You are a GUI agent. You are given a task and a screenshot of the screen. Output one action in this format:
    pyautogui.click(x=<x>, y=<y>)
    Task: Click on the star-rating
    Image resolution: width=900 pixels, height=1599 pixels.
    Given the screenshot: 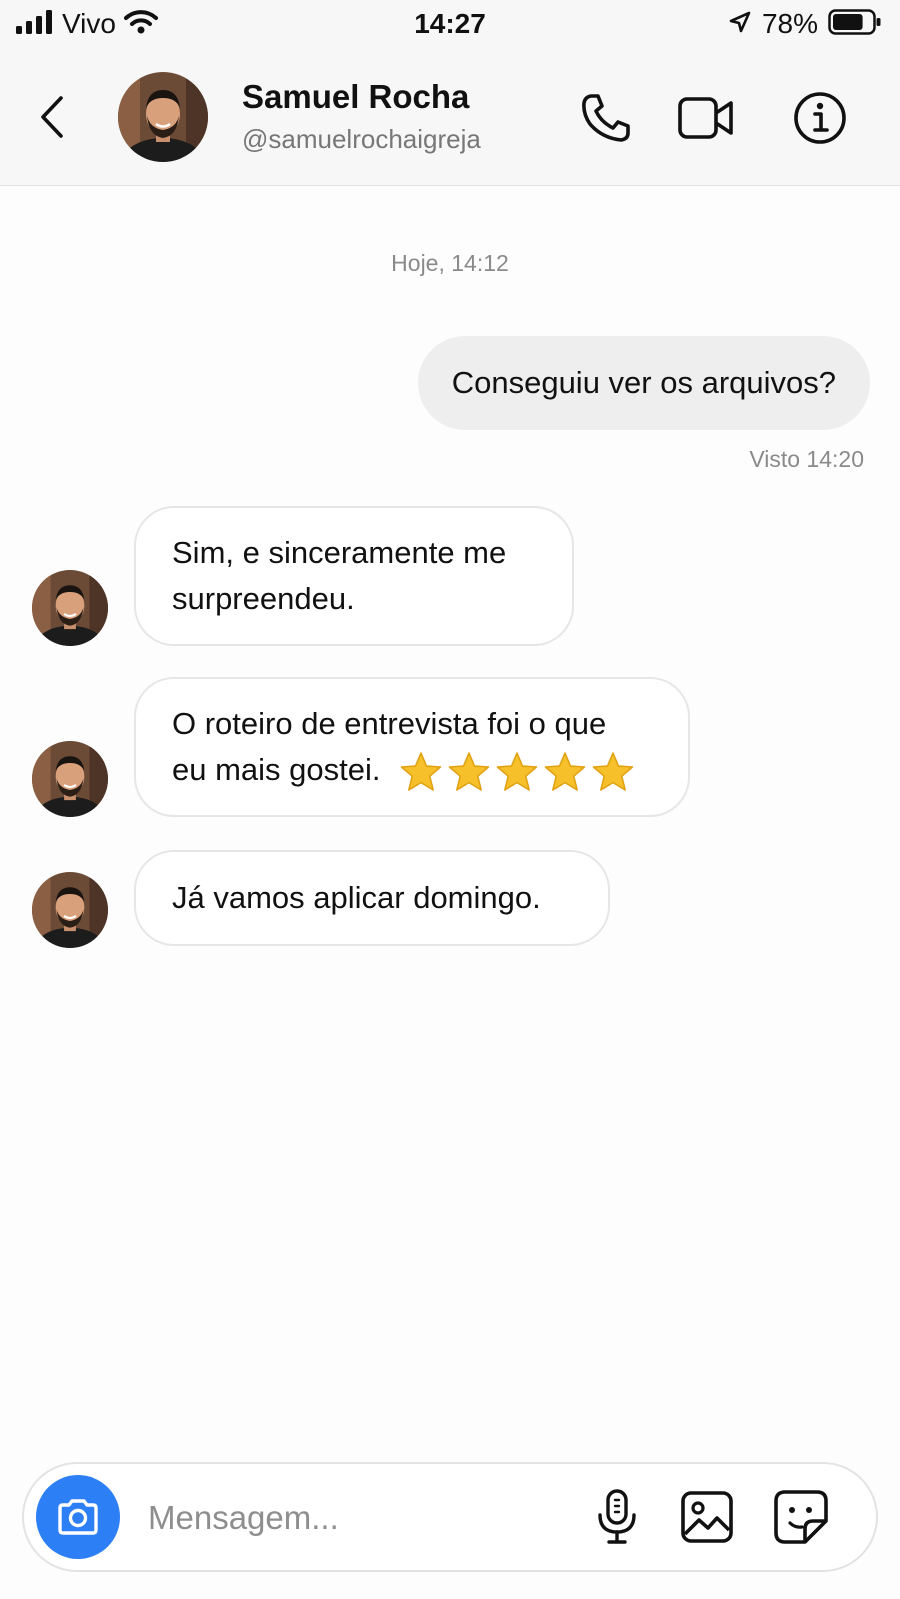 What is the action you would take?
    pyautogui.click(x=517, y=772)
    